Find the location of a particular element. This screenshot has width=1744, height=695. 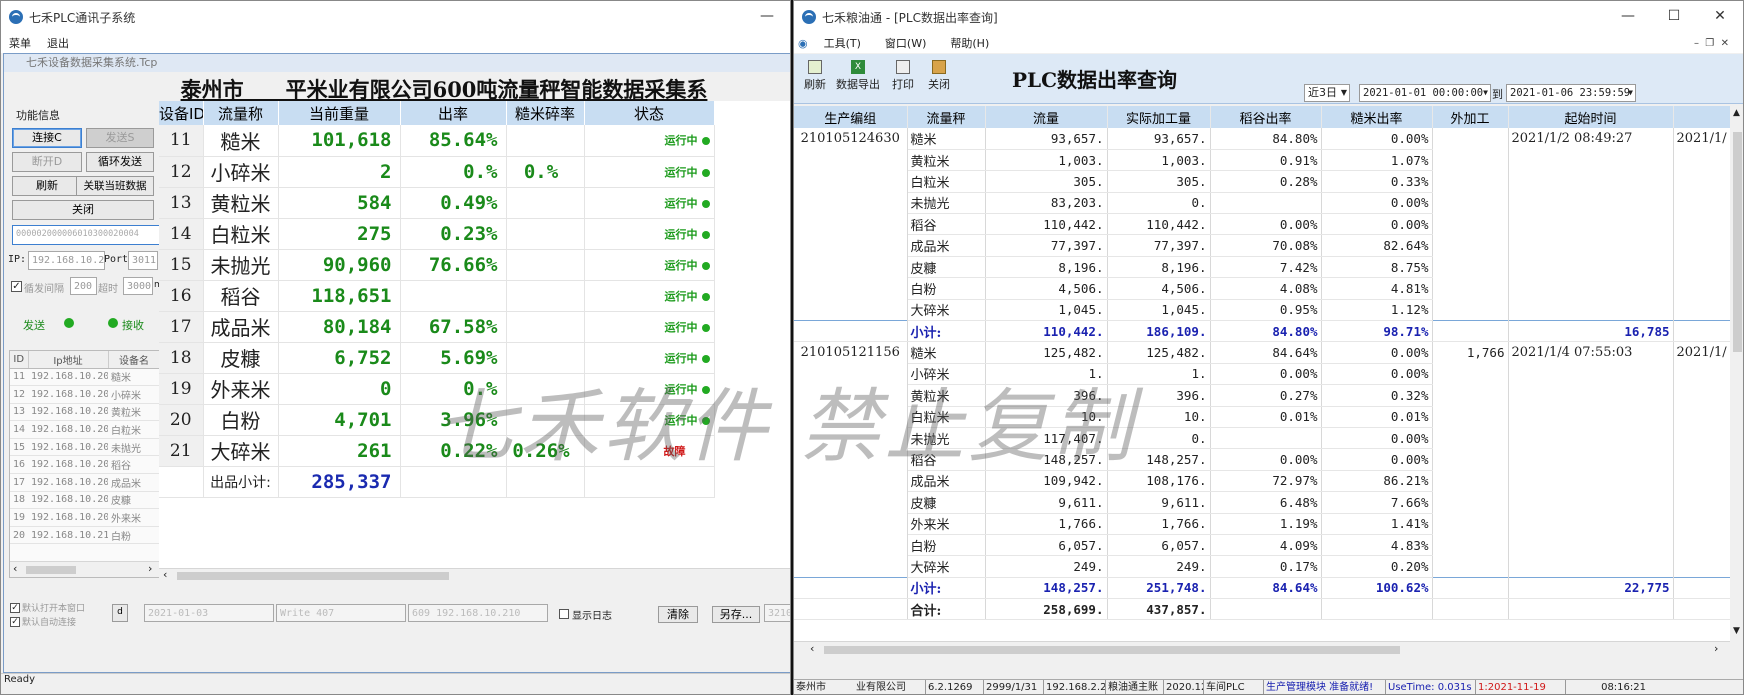

device-list-row: 16 192.168.10.206 稻谷 is located at coordinates (85, 465).